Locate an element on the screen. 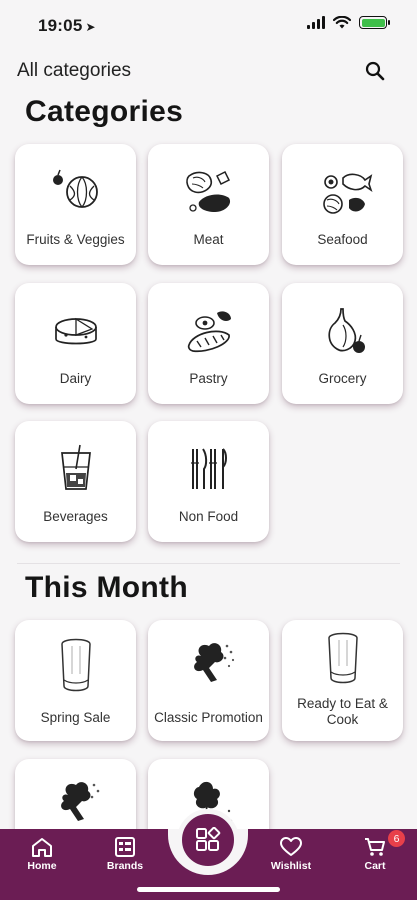 The height and width of the screenshot is (900, 417). signal-icon is located at coordinates (316, 22).